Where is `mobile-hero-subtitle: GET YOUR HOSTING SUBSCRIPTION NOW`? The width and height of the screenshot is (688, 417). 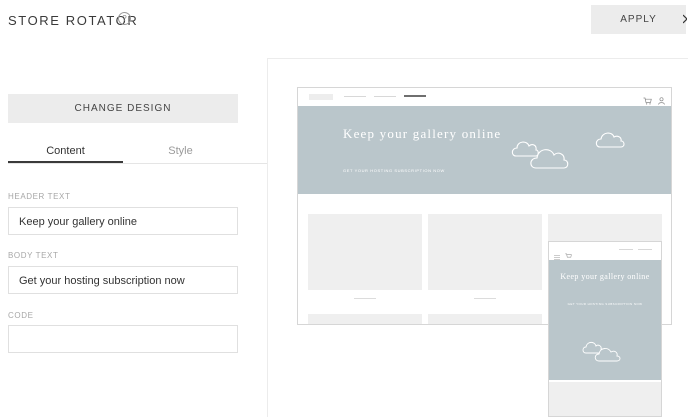 mobile-hero-subtitle: GET YOUR HOSTING SUBSCRIPTION NOW is located at coordinates (605, 304).